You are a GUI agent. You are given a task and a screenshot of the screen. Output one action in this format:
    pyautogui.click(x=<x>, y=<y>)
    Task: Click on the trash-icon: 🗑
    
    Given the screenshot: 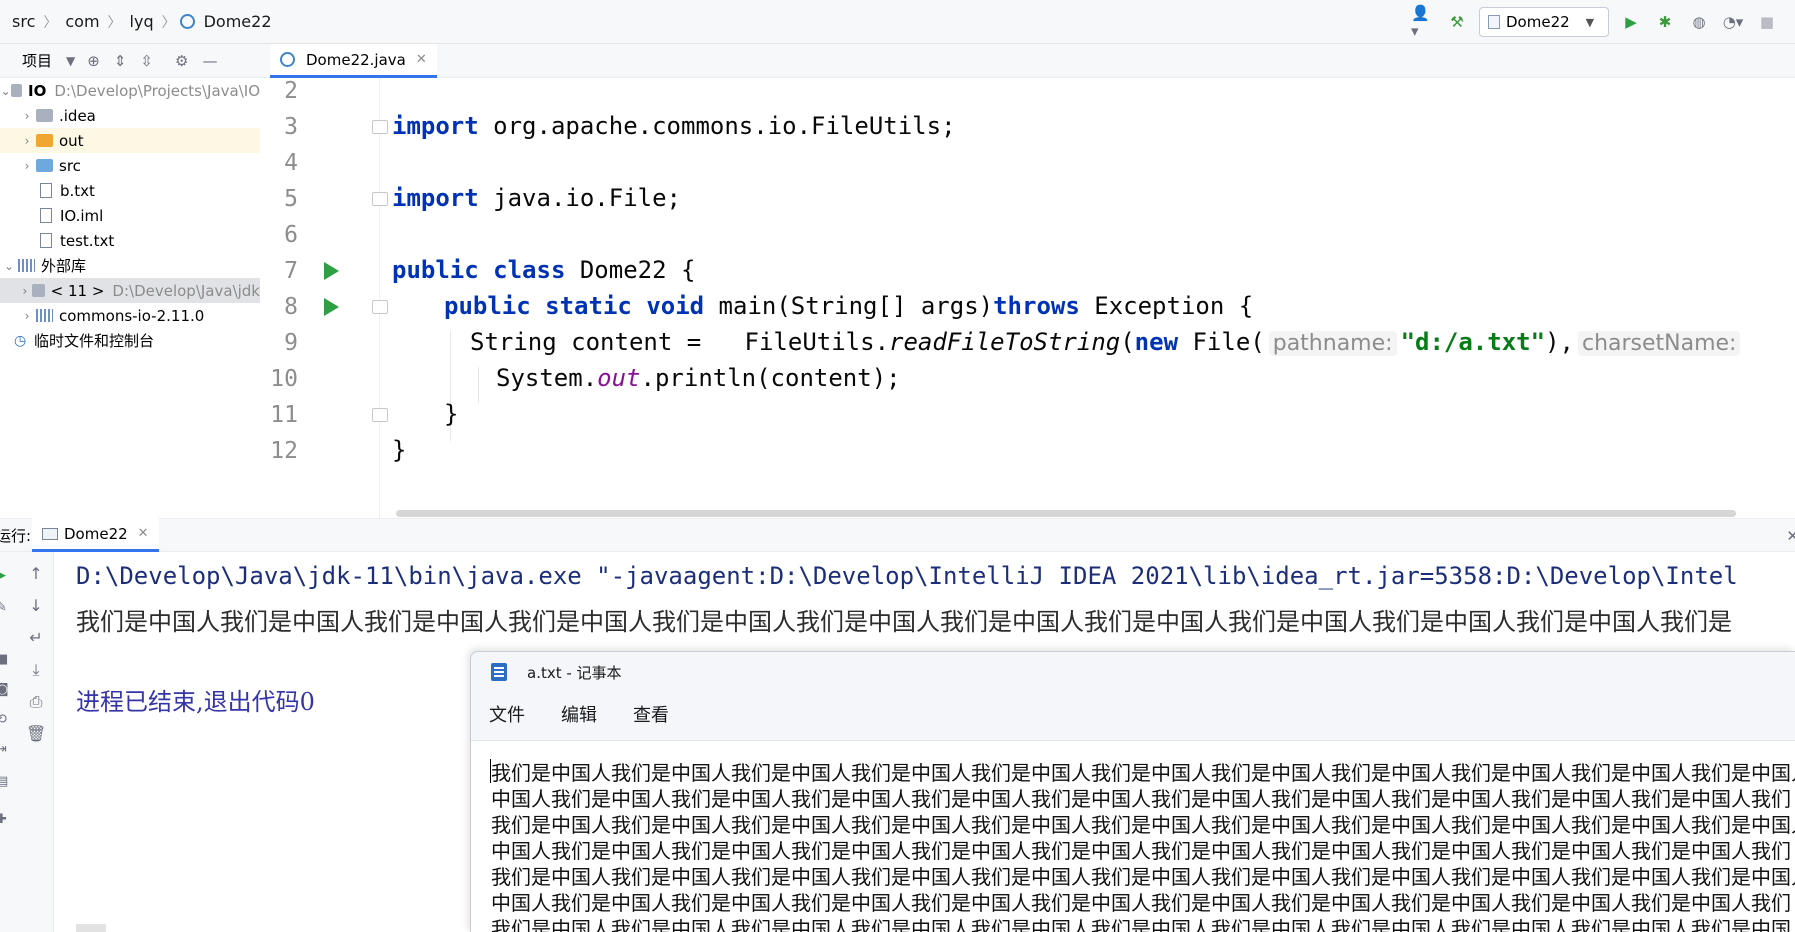 What is the action you would take?
    pyautogui.click(x=36, y=734)
    